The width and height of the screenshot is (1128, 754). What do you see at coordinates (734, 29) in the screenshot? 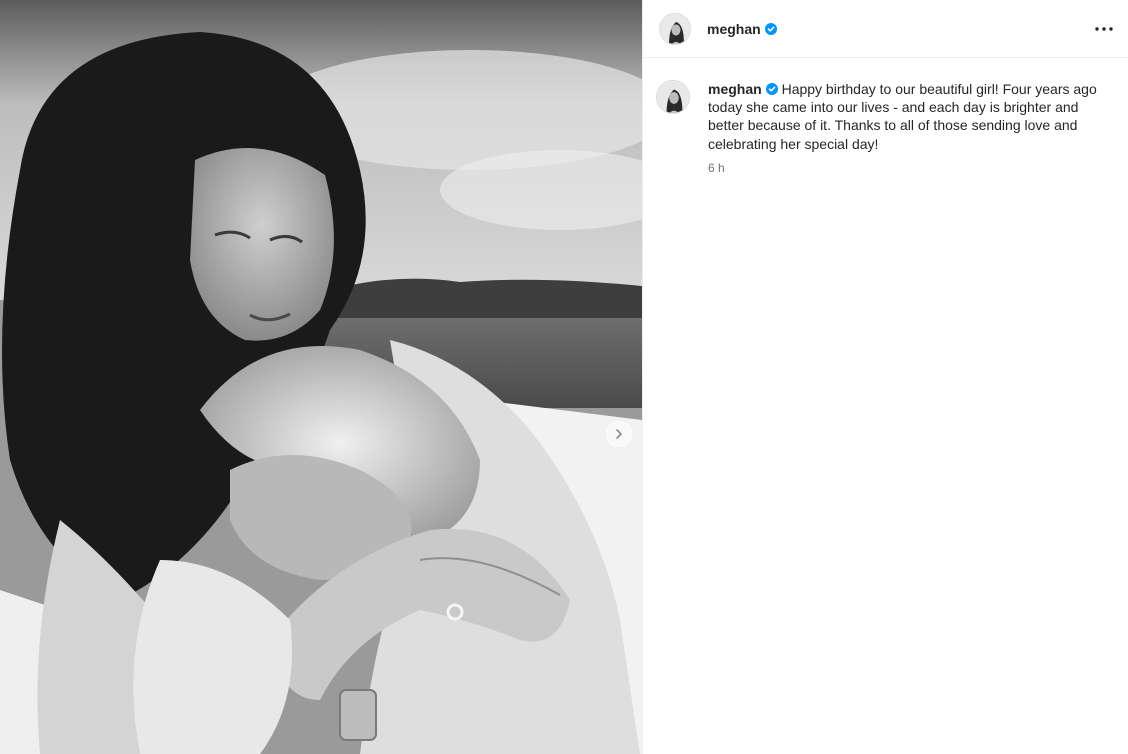
I see `author-username: meghan` at bounding box center [734, 29].